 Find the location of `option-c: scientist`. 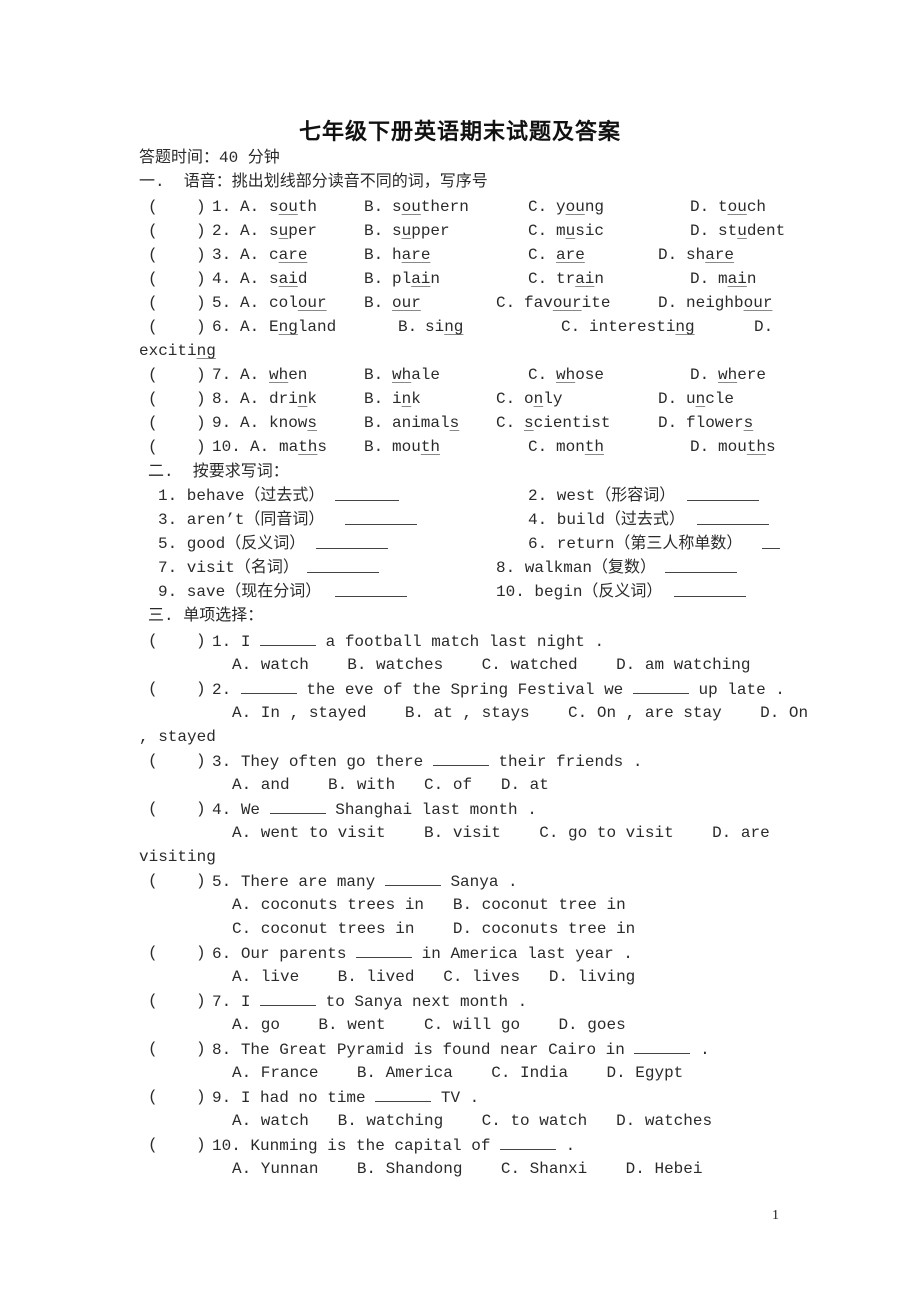

option-c: scientist is located at coordinates (567, 423).